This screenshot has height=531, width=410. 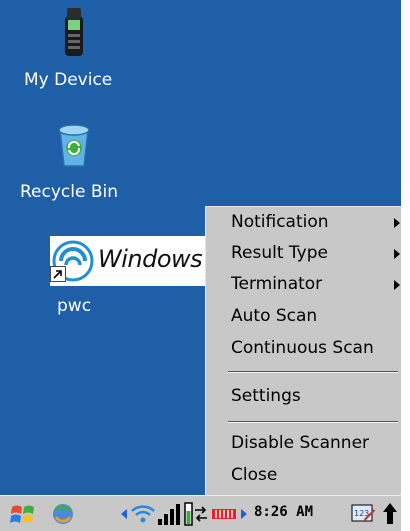 What do you see at coordinates (169, 514) in the screenshot?
I see `signal-icon` at bounding box center [169, 514].